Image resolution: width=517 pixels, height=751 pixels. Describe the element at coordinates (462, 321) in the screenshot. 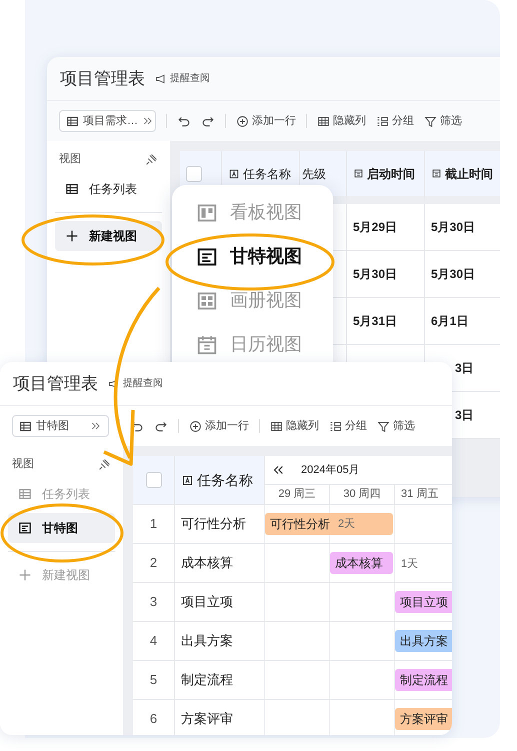

I see `table-cell: 6月1日` at that location.